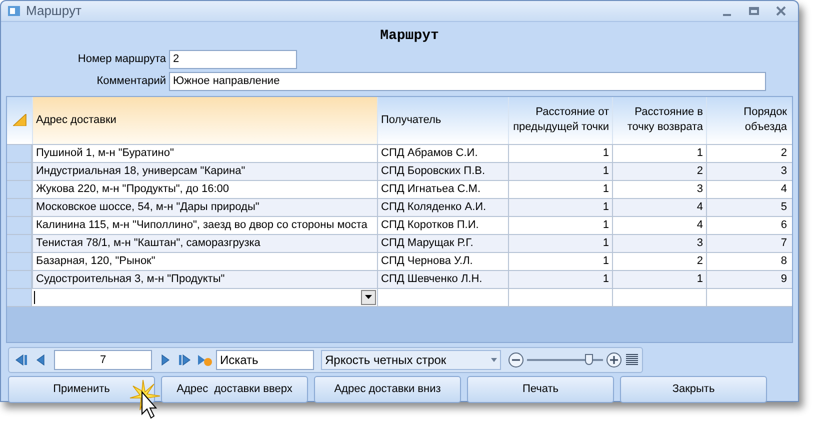 This screenshot has height=430, width=816. Describe the element at coordinates (205, 359) in the screenshot. I see `new-record-icon` at that location.